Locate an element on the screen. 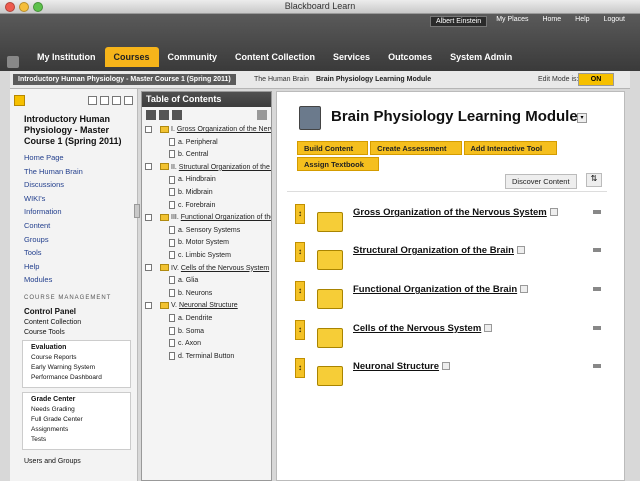 This screenshot has height=481, width=640. build-content-button: Build Content is located at coordinates (333, 148).